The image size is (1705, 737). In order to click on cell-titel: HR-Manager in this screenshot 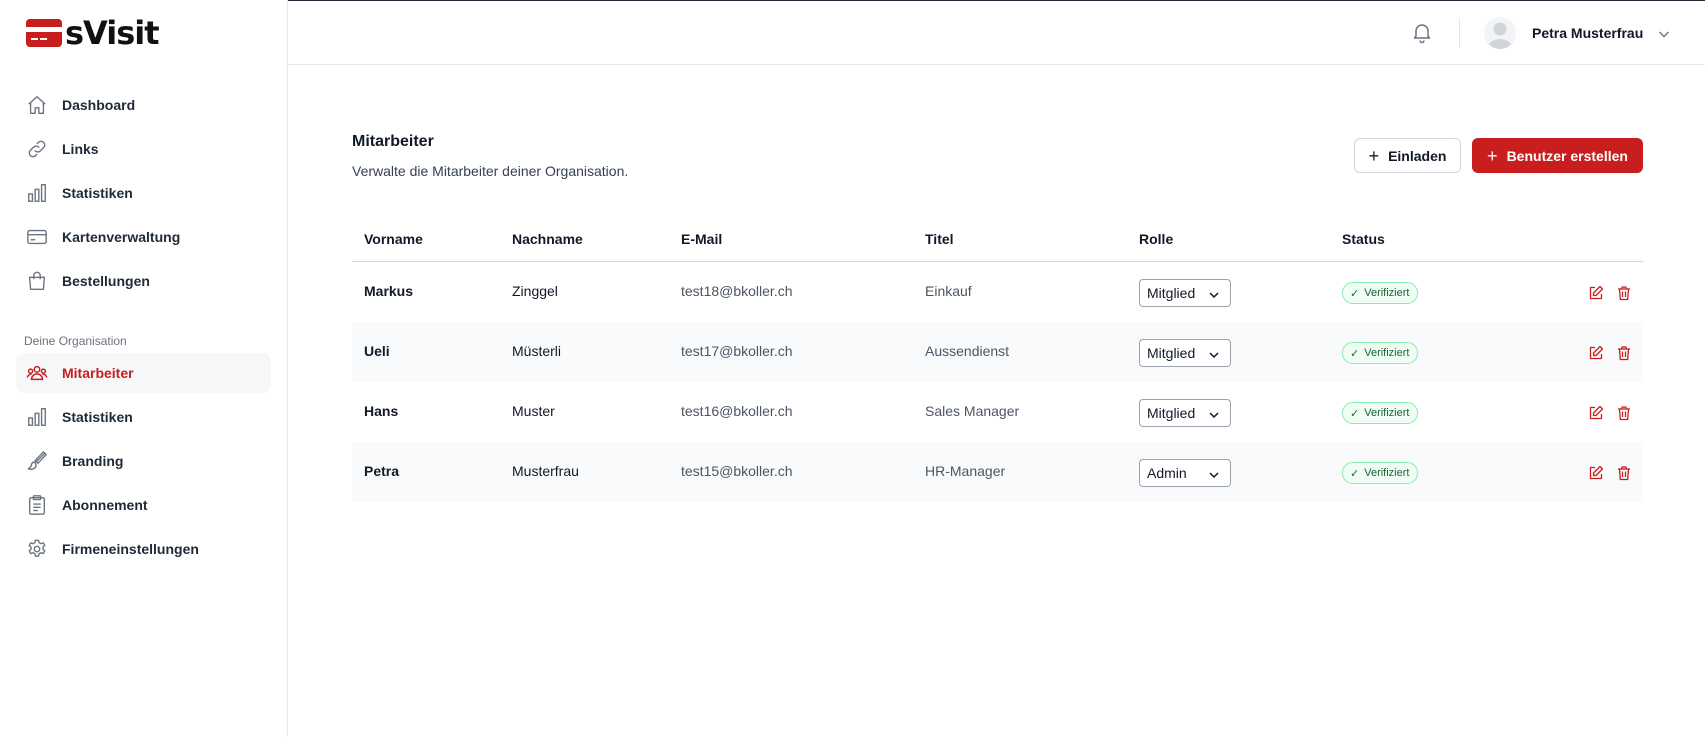, I will do `click(965, 471)`.